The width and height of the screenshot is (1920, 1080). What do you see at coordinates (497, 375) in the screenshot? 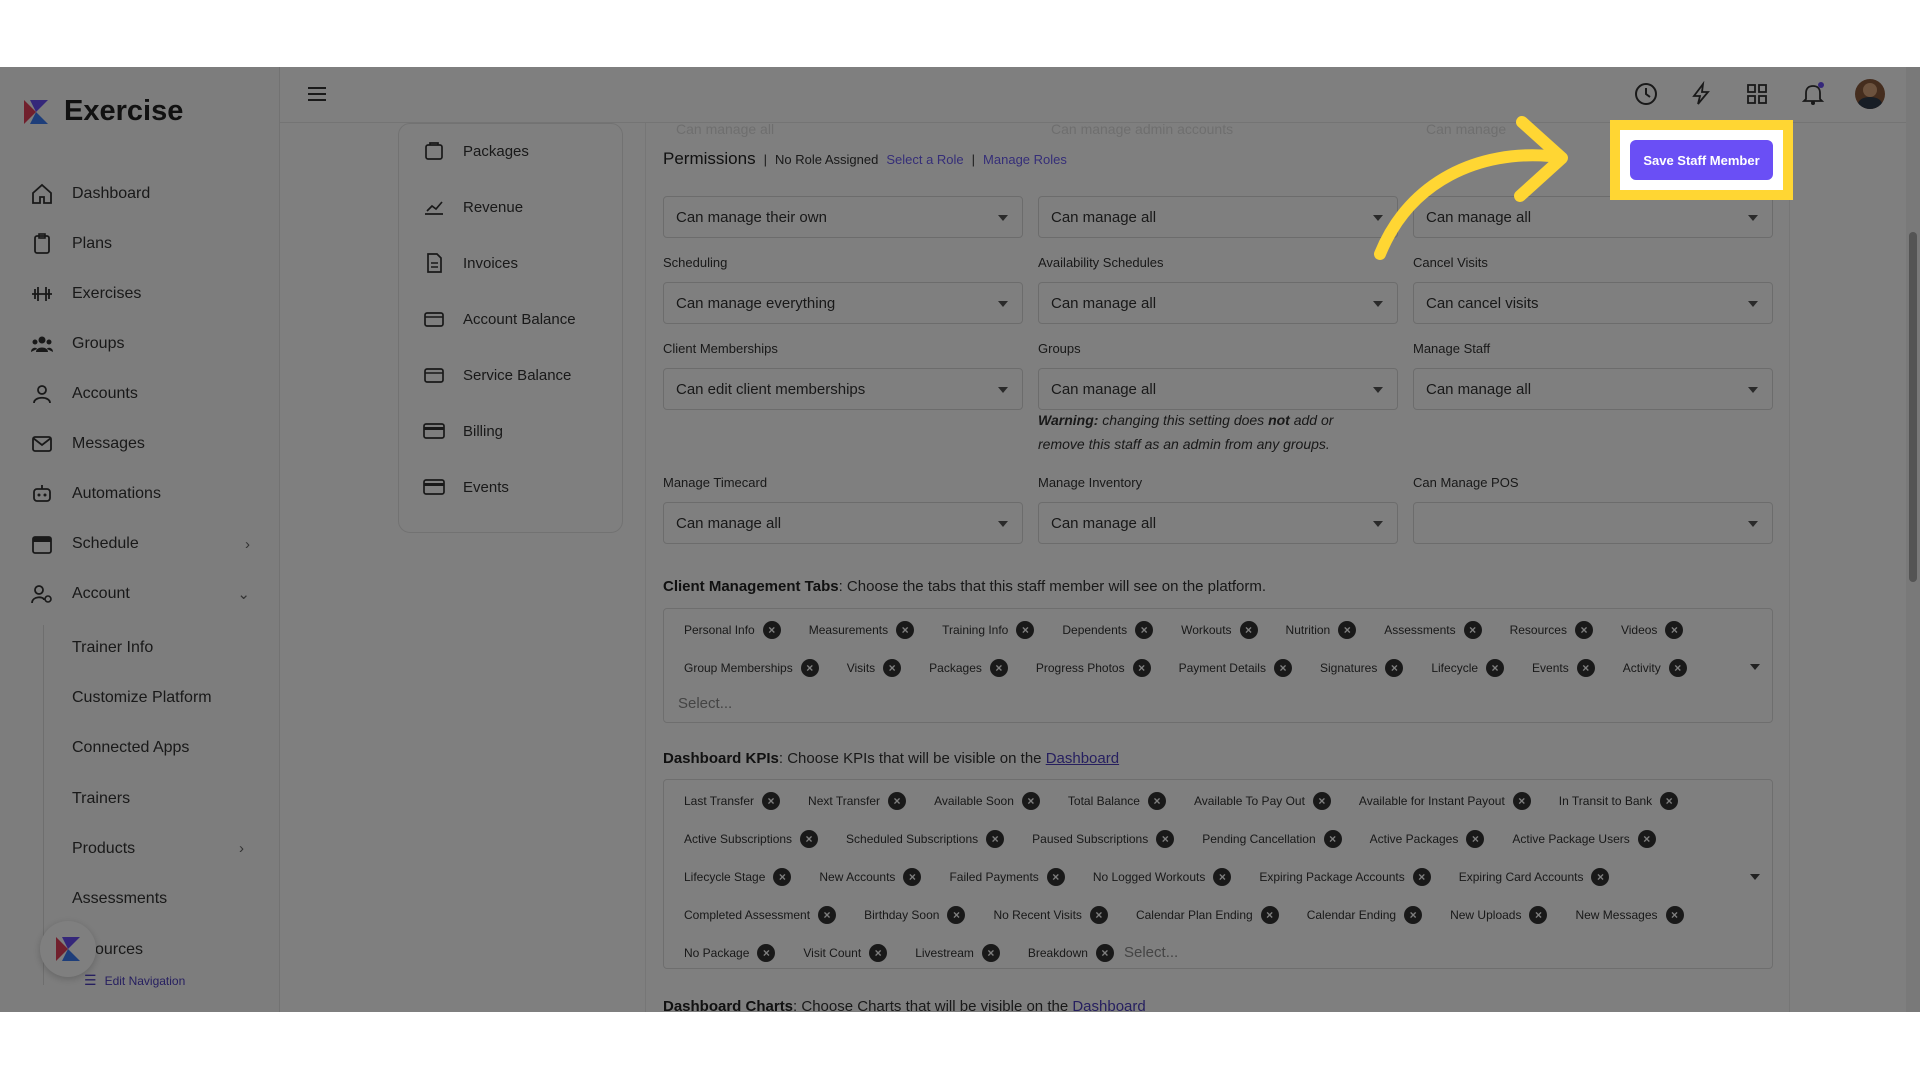
I see `menu-item-service-balance: Service Balance` at bounding box center [497, 375].